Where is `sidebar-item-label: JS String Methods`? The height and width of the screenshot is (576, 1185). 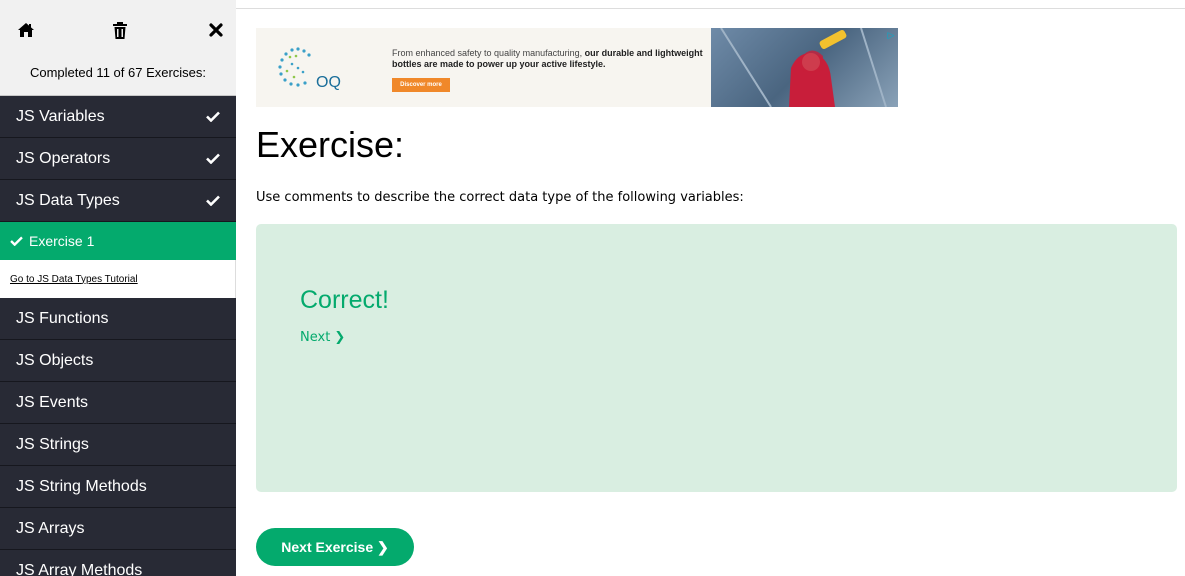 sidebar-item-label: JS String Methods is located at coordinates (81, 486).